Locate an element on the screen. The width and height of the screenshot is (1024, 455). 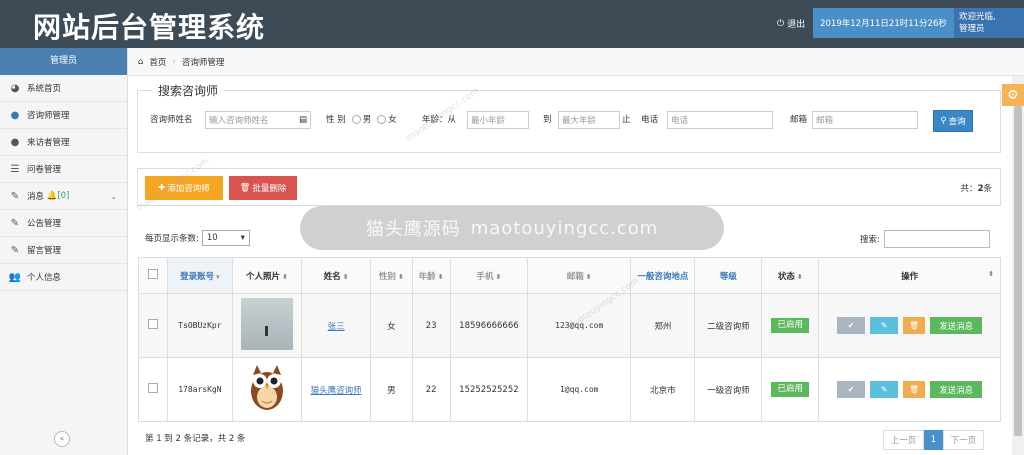
sidebar-item-guestbook: ✎ 留言管理 is located at coordinates (63, 250).